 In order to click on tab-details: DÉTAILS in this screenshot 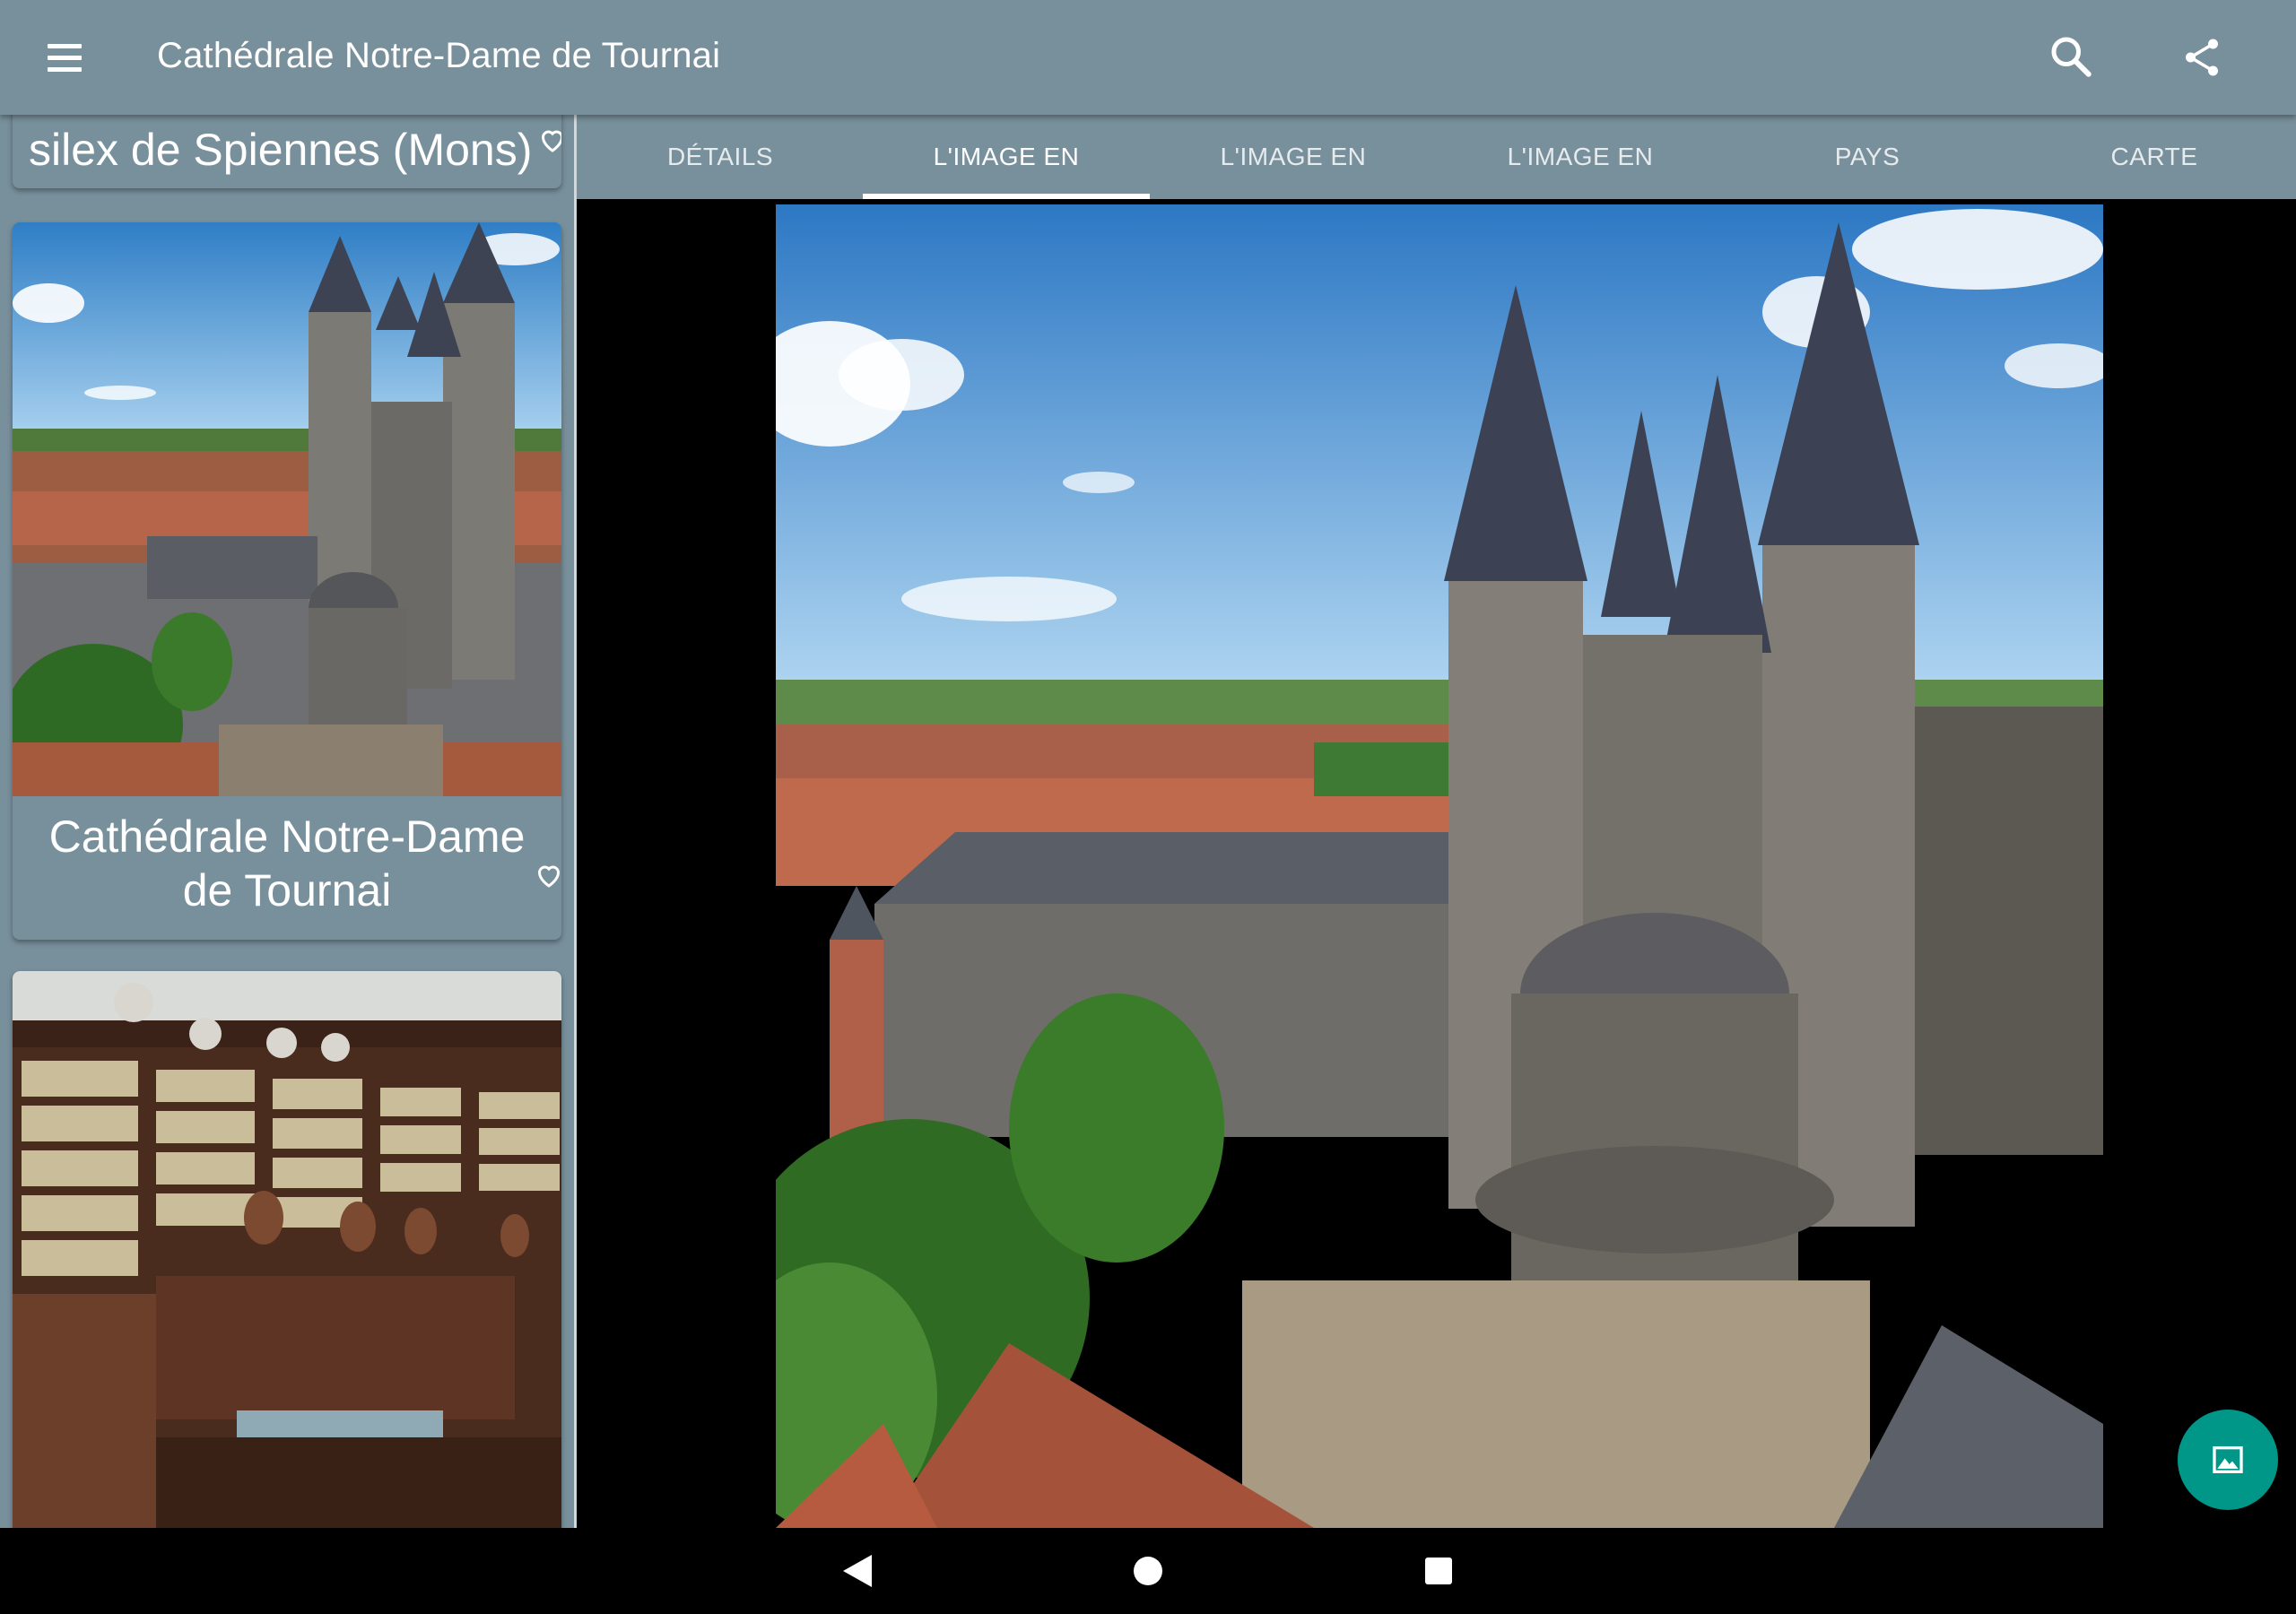, I will do `click(720, 157)`.